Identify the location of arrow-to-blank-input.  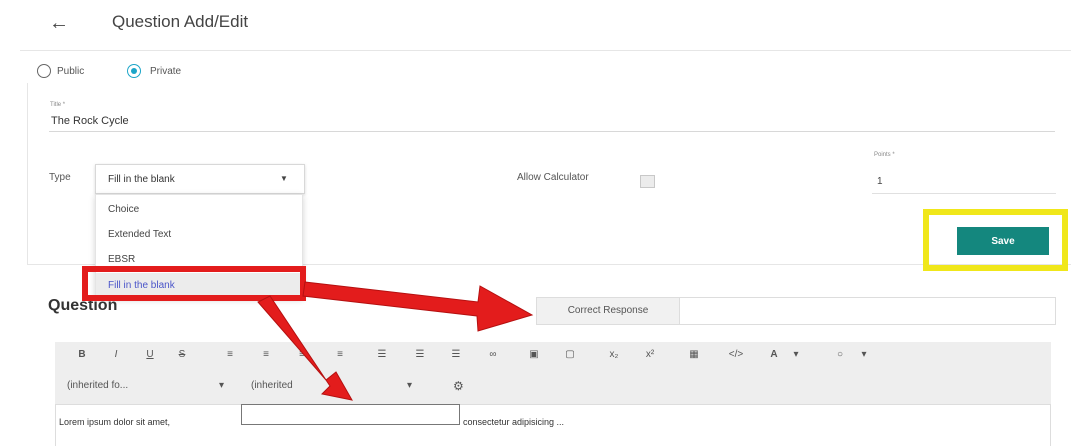
(305, 348).